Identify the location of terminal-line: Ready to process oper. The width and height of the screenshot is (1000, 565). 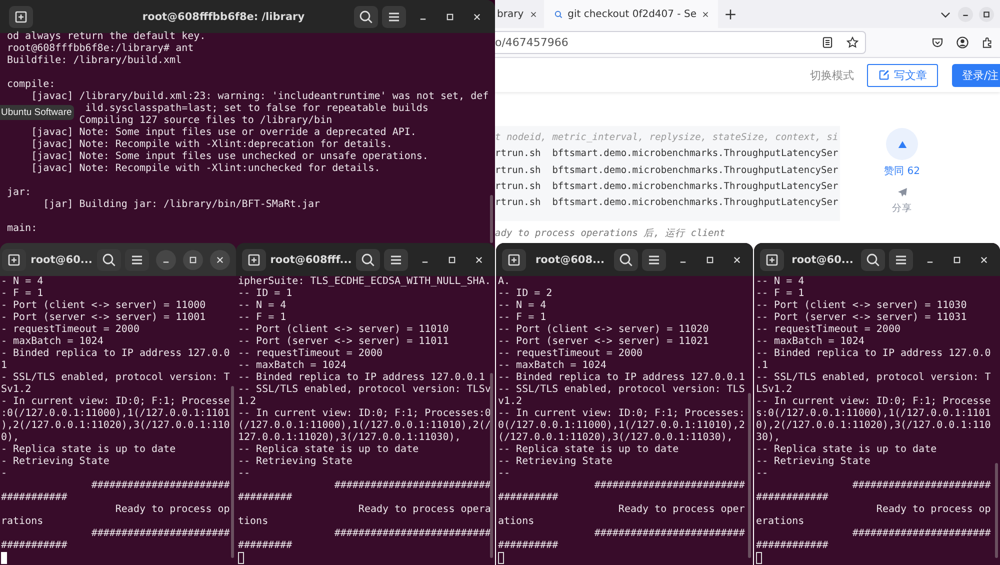
(681, 509).